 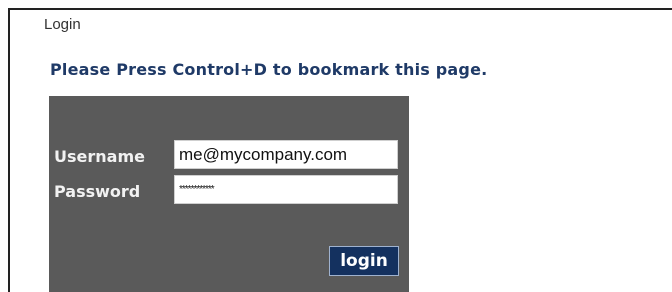 I want to click on username-label: Username, so click(x=99, y=156).